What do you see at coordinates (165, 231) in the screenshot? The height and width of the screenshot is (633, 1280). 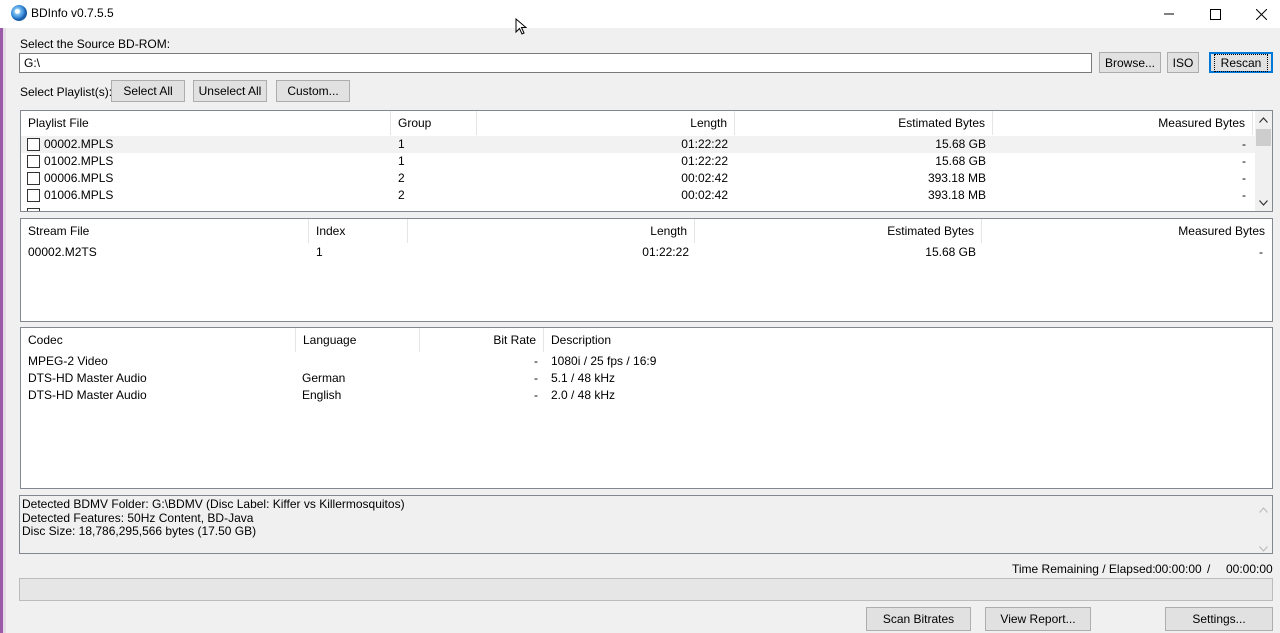 I see `column-stream-file: Stream File` at bounding box center [165, 231].